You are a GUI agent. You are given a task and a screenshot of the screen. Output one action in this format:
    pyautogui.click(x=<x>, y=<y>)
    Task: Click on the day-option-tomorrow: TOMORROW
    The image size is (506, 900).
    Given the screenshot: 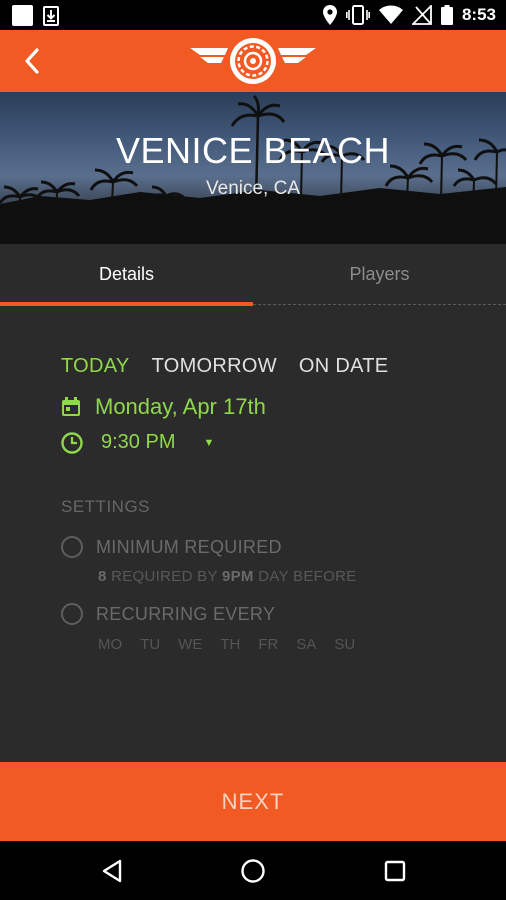 What is the action you would take?
    pyautogui.click(x=214, y=366)
    